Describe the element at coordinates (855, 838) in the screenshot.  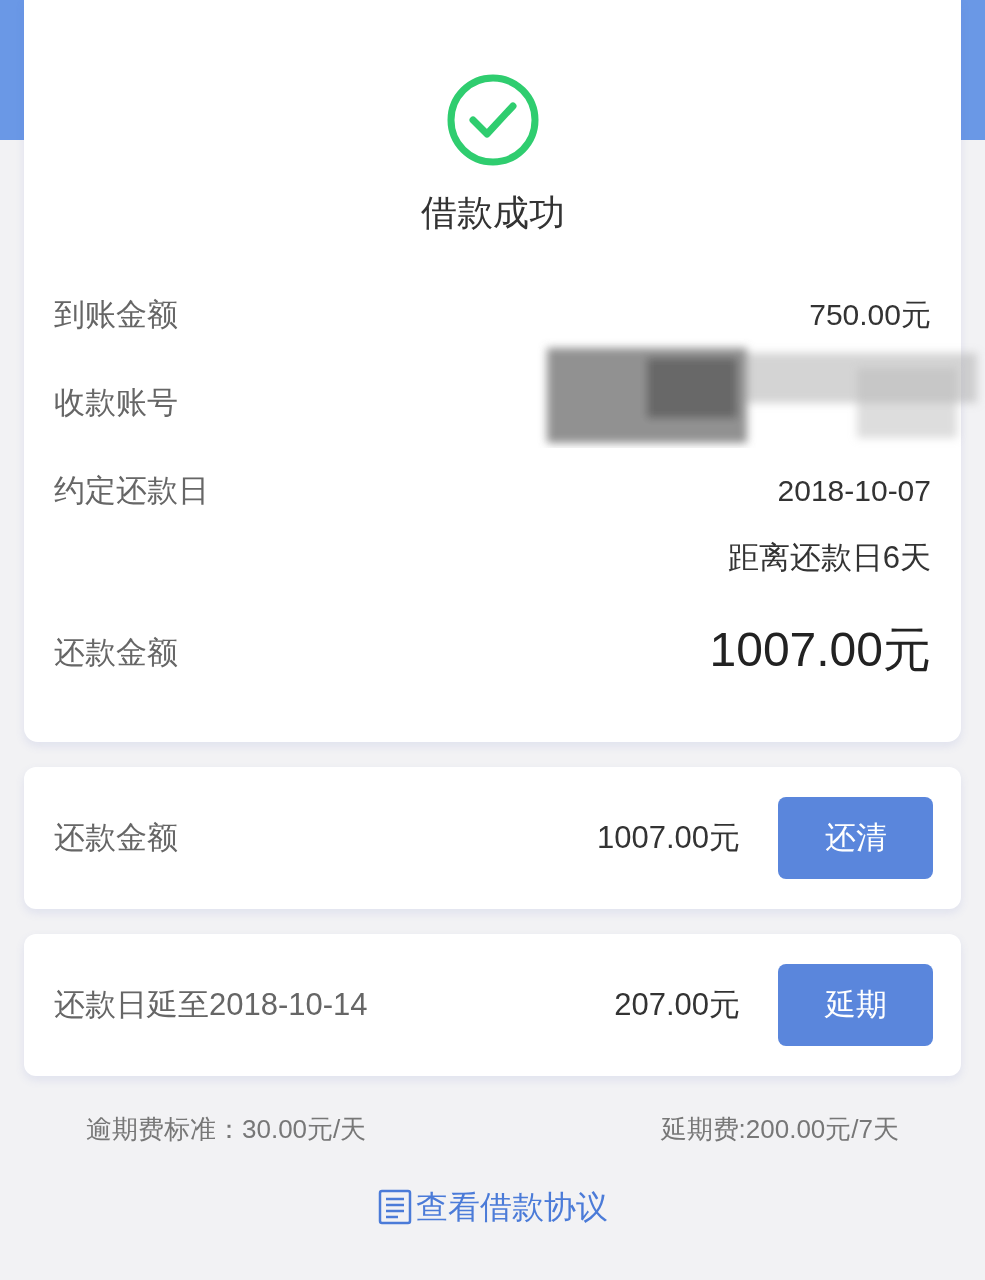
I see `action-button: 还清` at that location.